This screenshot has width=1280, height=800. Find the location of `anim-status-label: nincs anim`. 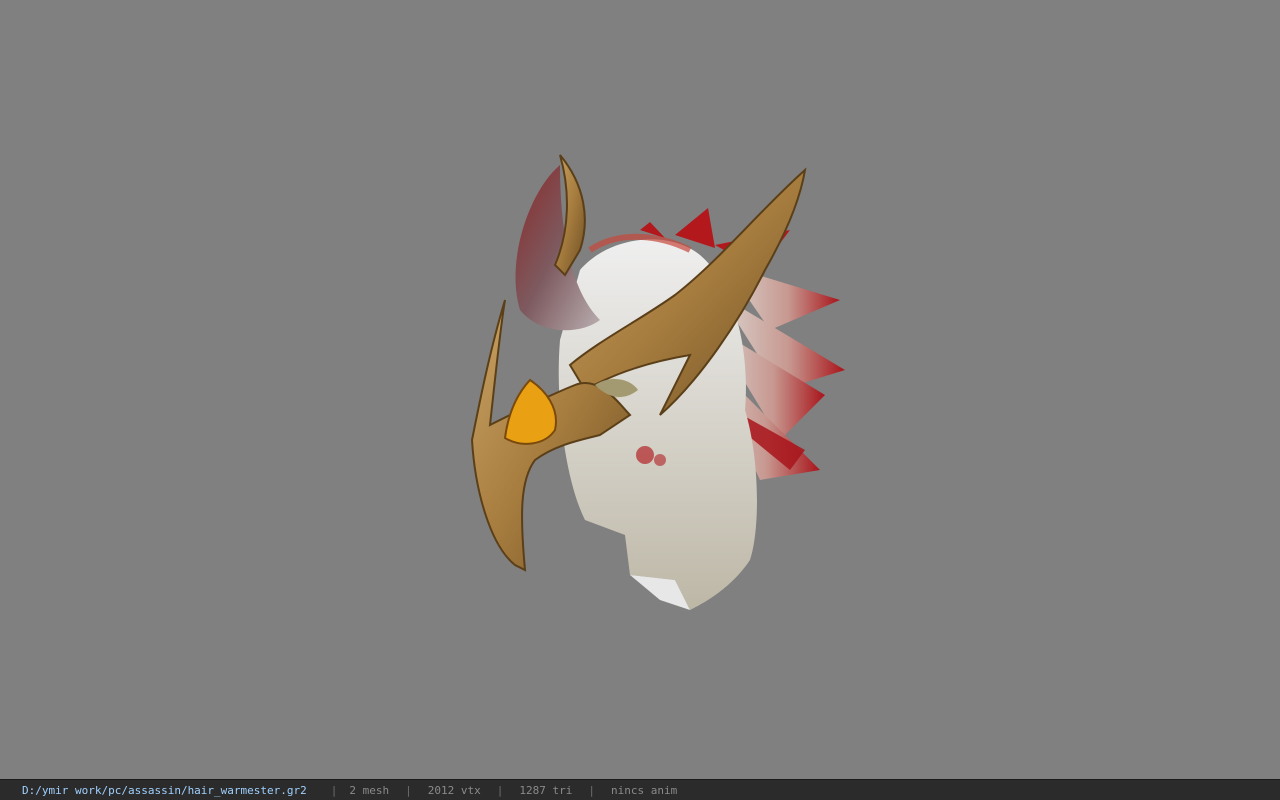

anim-status-label: nincs anim is located at coordinates (644, 790).